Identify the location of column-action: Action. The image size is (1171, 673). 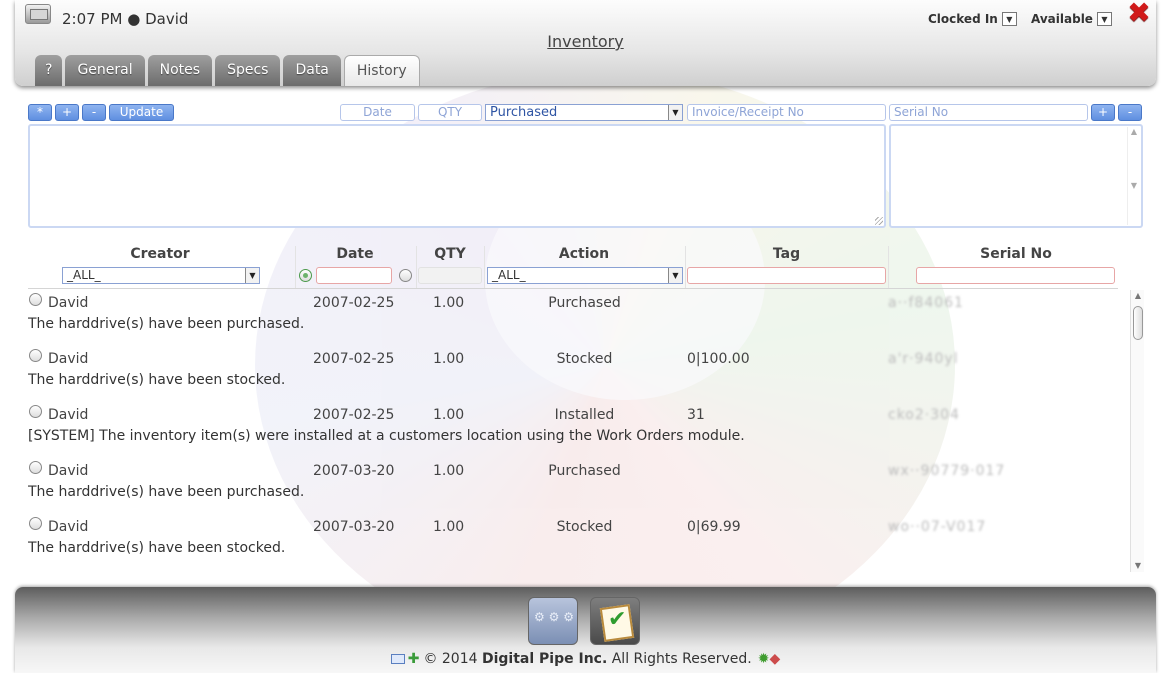
(584, 254).